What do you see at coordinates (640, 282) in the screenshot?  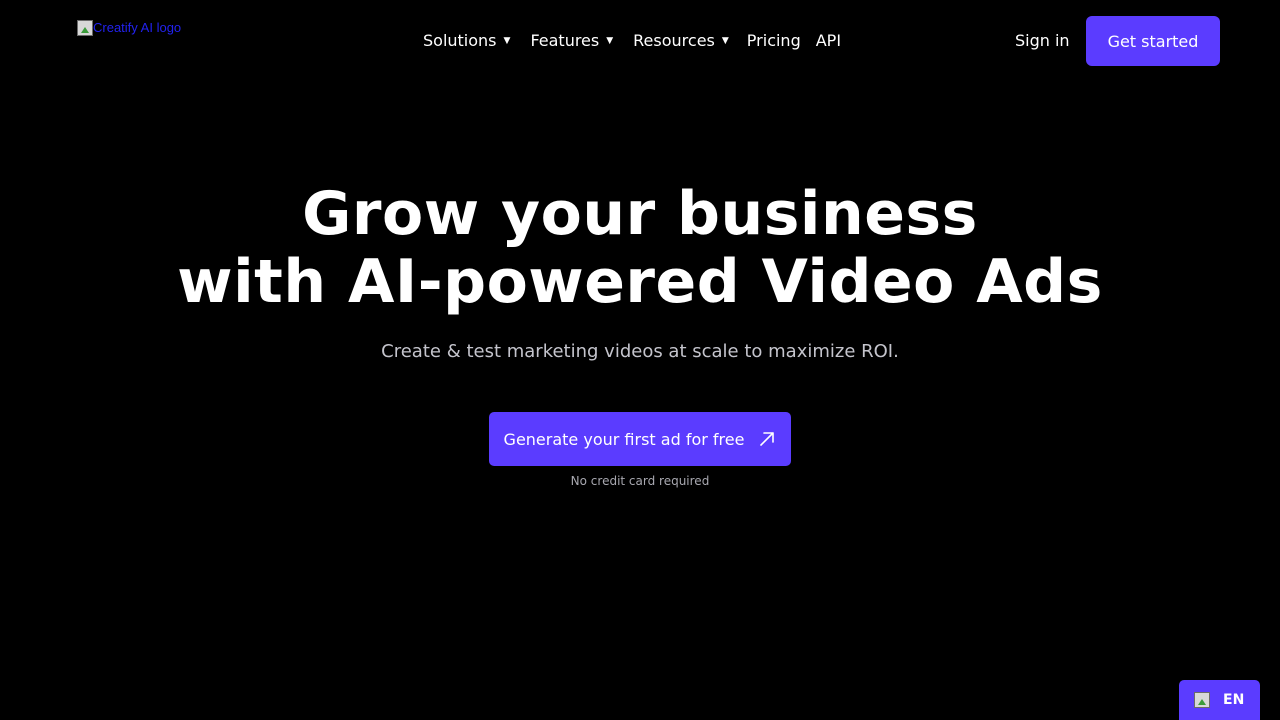 I see `hero-title-line-2: with AI-powered Video Ads` at bounding box center [640, 282].